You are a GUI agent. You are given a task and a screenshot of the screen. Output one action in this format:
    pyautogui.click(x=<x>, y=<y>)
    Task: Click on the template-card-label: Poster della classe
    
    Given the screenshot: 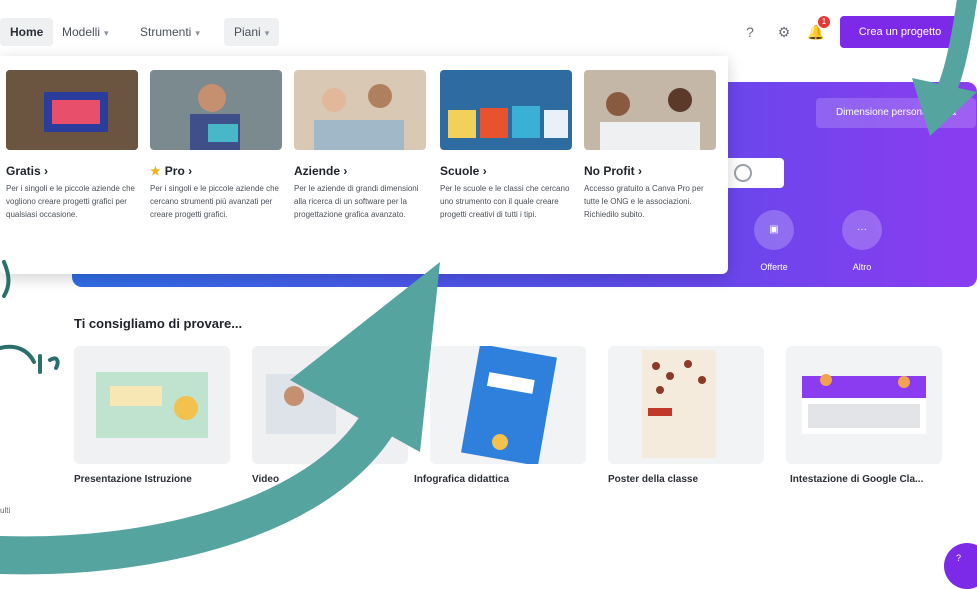 What is the action you would take?
    pyautogui.click(x=653, y=479)
    